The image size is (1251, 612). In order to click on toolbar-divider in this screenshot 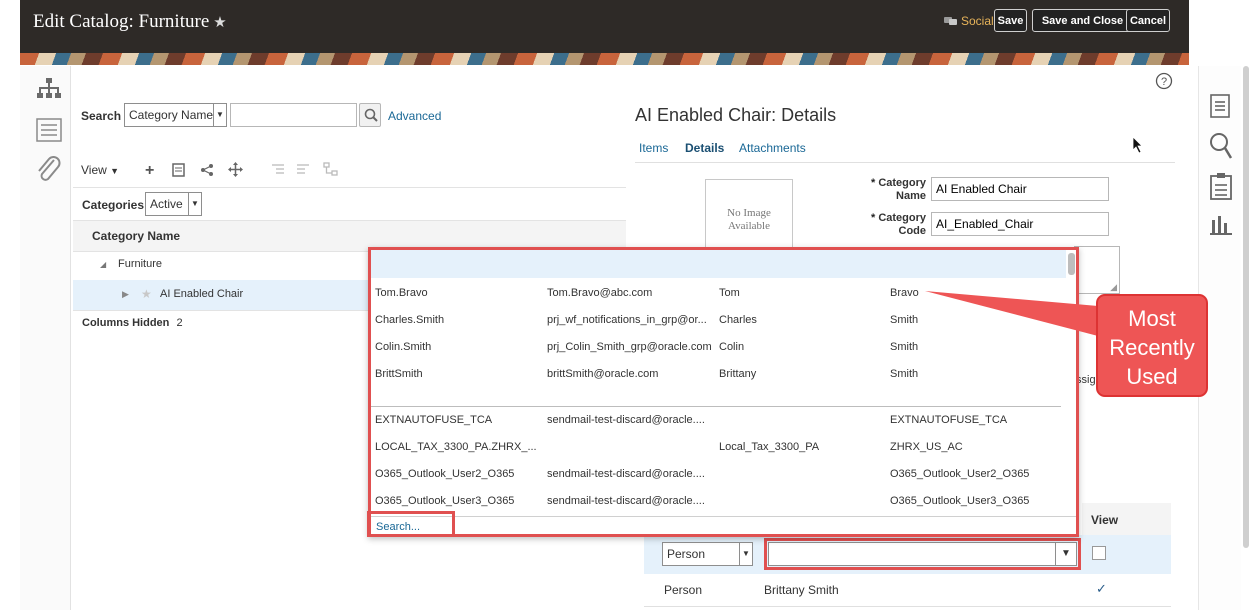, I will do `click(349, 187)`.